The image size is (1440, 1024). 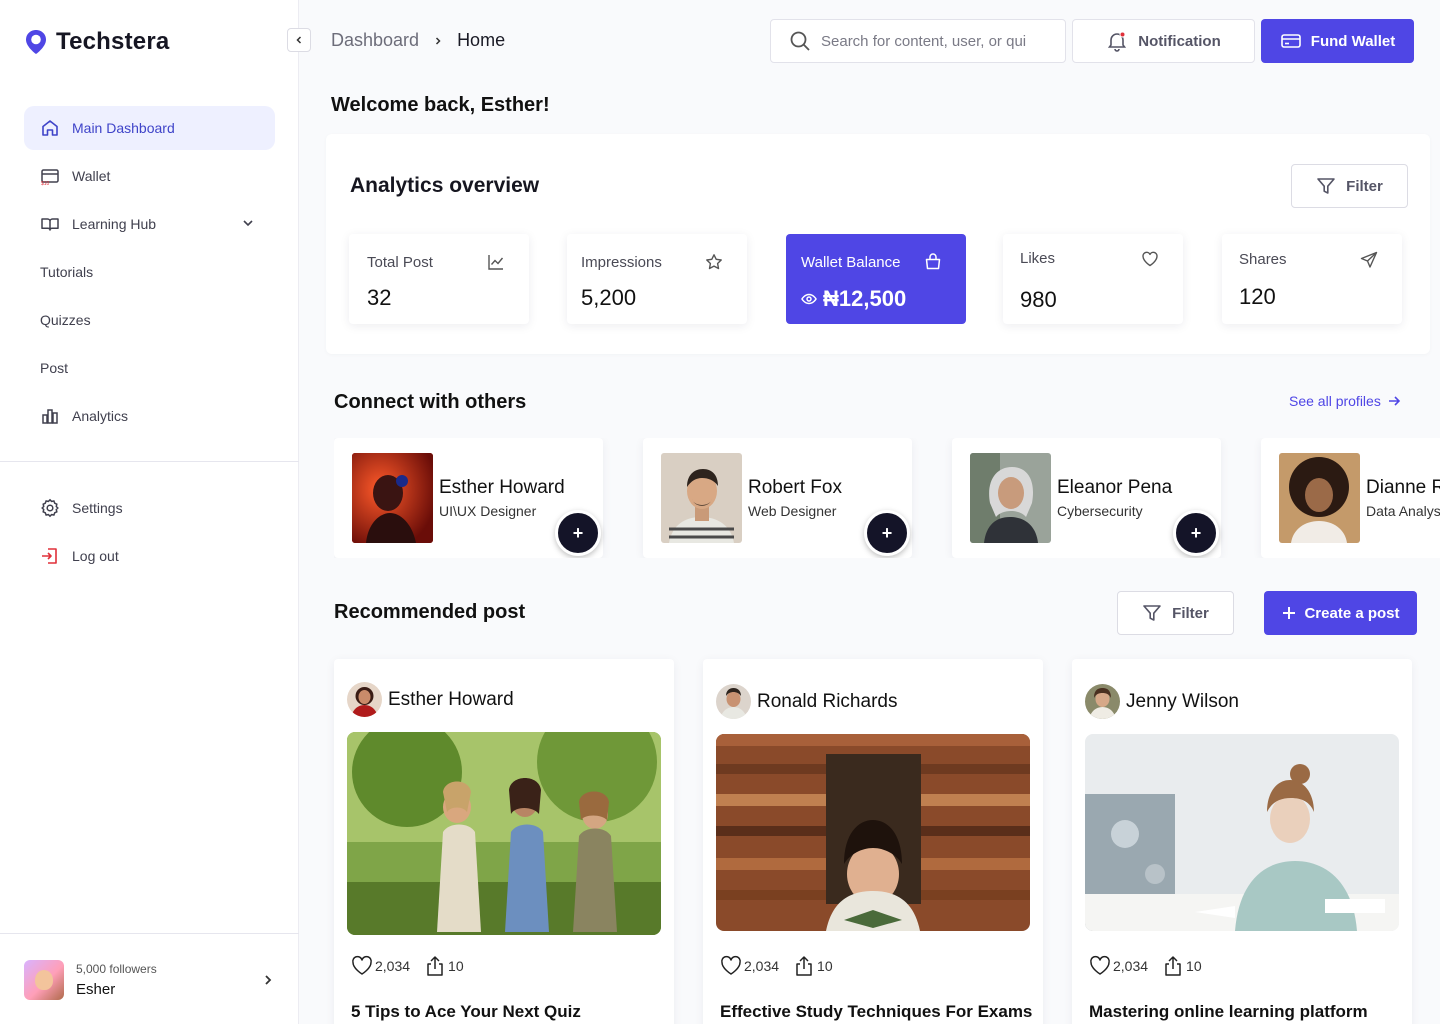 I want to click on logout-icon, so click(x=49, y=556).